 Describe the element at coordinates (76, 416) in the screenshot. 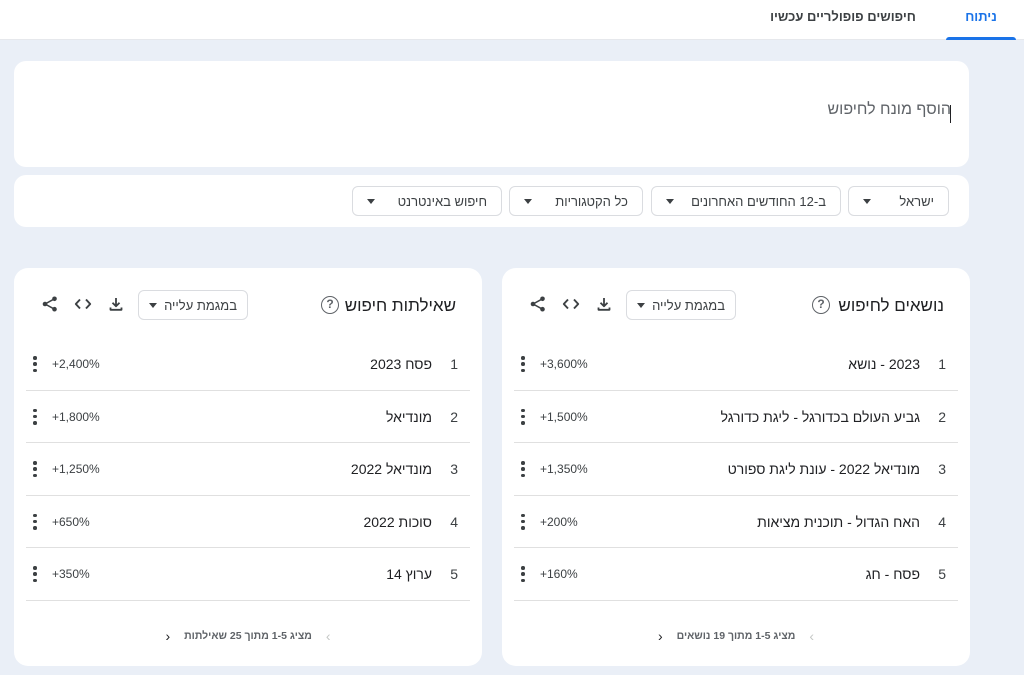

I see `growth-value: +1,800%` at that location.